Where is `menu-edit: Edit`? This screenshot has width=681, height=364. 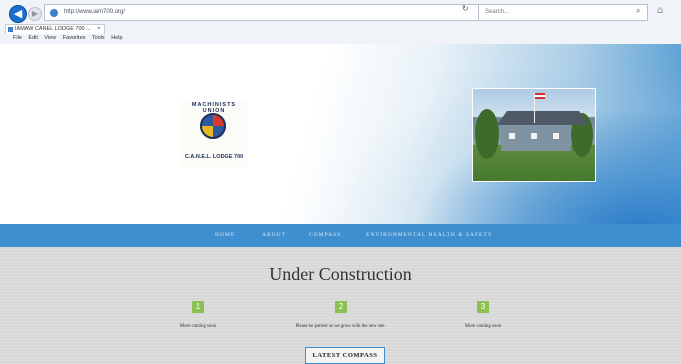 menu-edit: Edit is located at coordinates (32, 38).